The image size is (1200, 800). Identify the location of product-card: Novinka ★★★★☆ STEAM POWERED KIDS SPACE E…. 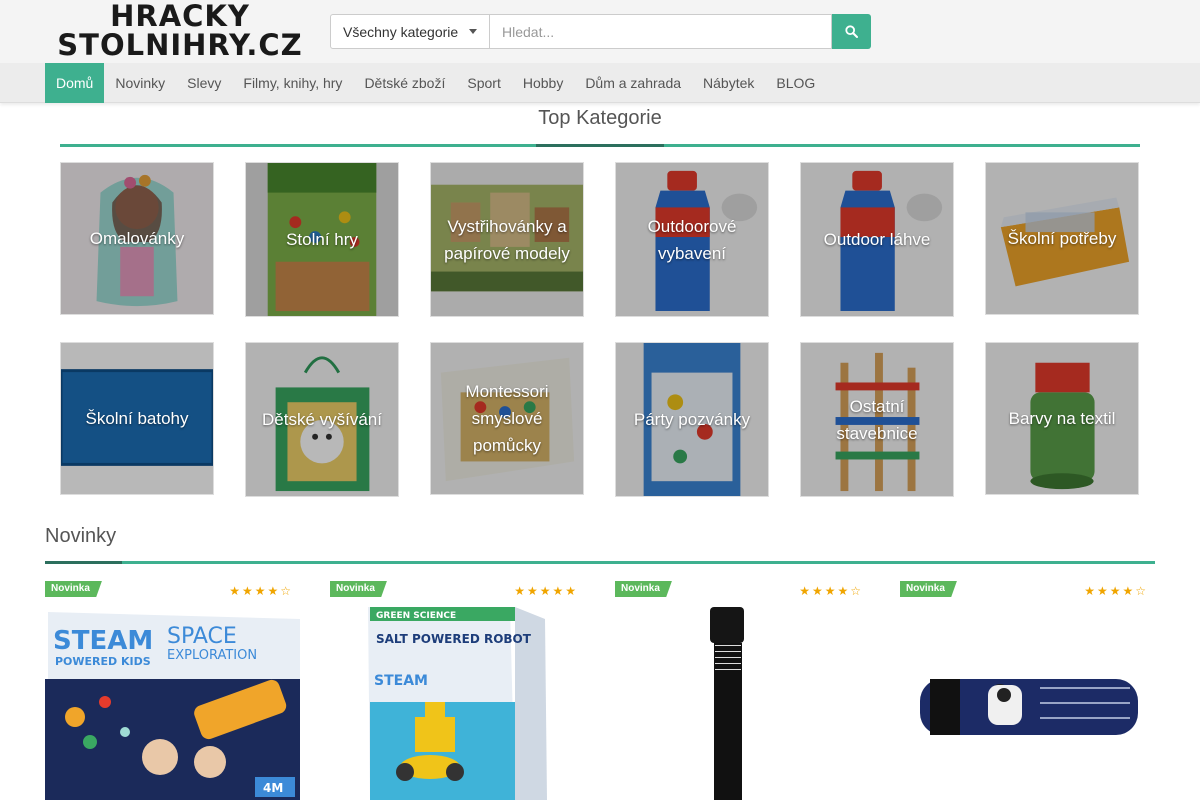
(172, 690).